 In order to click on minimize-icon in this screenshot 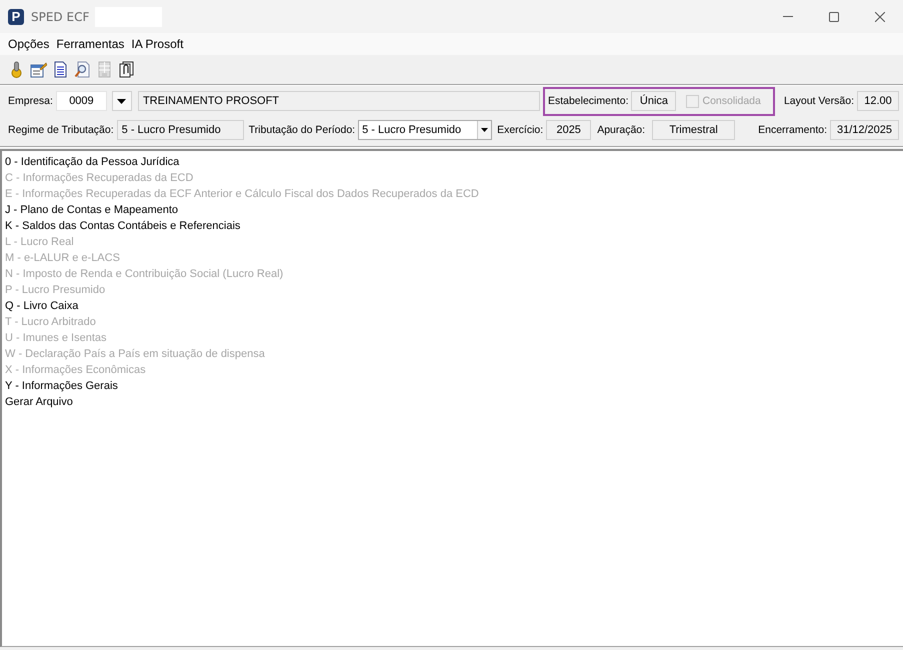, I will do `click(788, 16)`.